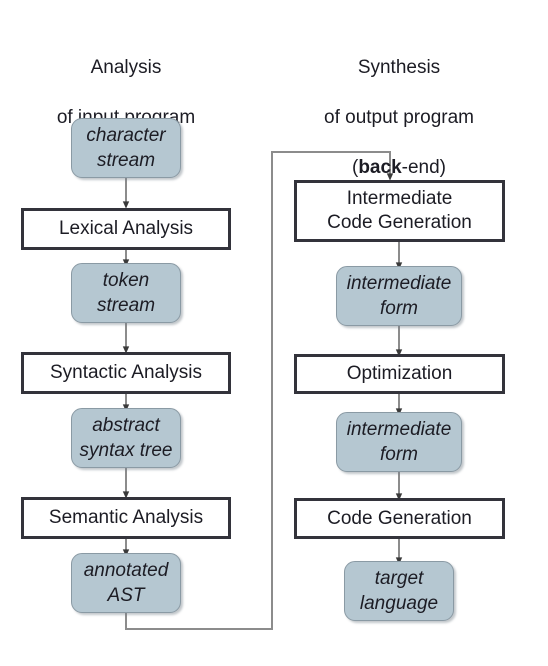 The height and width of the screenshot is (666, 548). Describe the element at coordinates (126, 67) in the screenshot. I see `front-end-header-line1: Analysis` at that location.